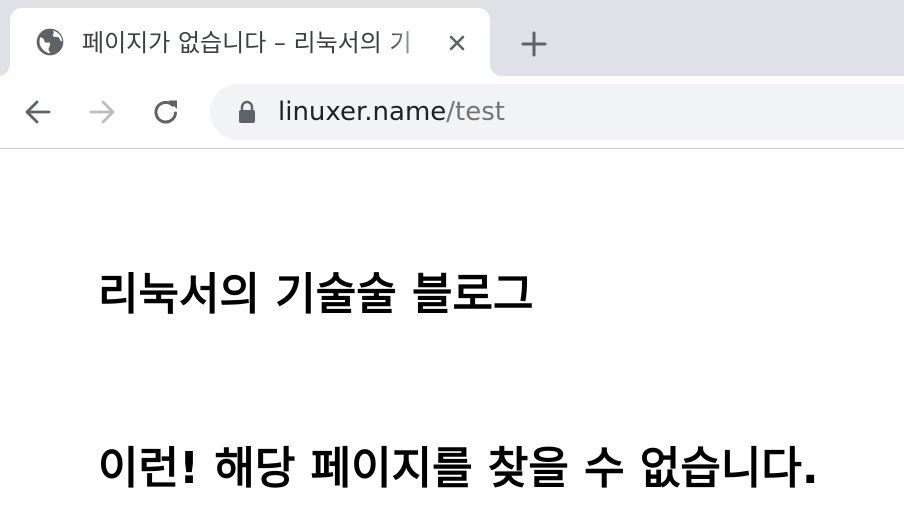 This screenshot has width=904, height=522. Describe the element at coordinates (458, 468) in the screenshot. I see `error-message: 이런! 해당 페이지를 찾을 수 없습니다.` at that location.